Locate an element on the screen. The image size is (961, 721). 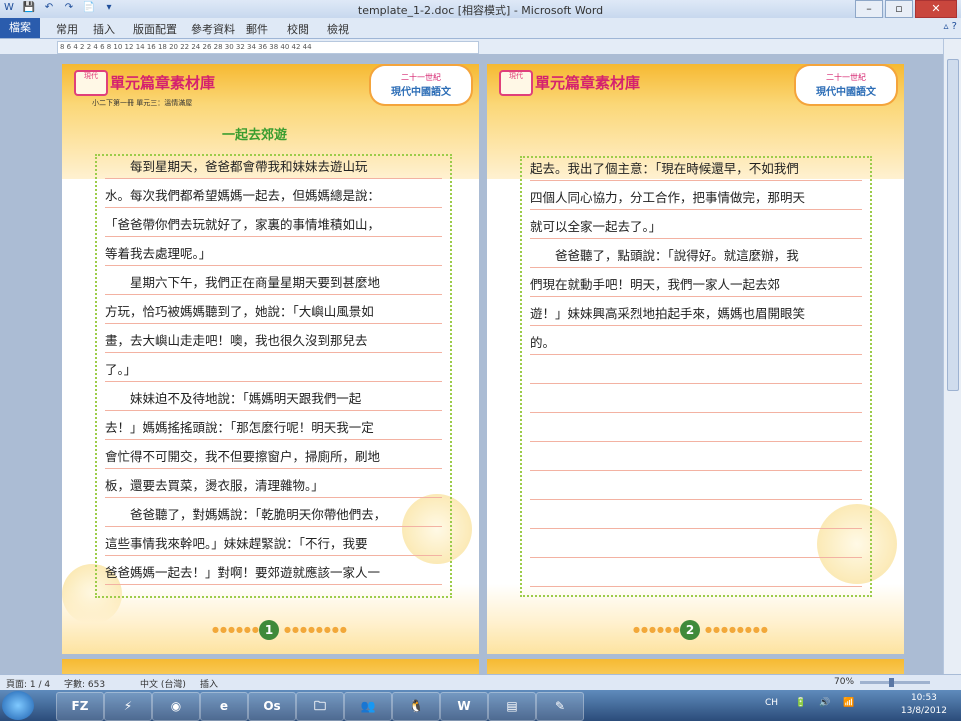
taskbar-word: W is located at coordinates (464, 706).